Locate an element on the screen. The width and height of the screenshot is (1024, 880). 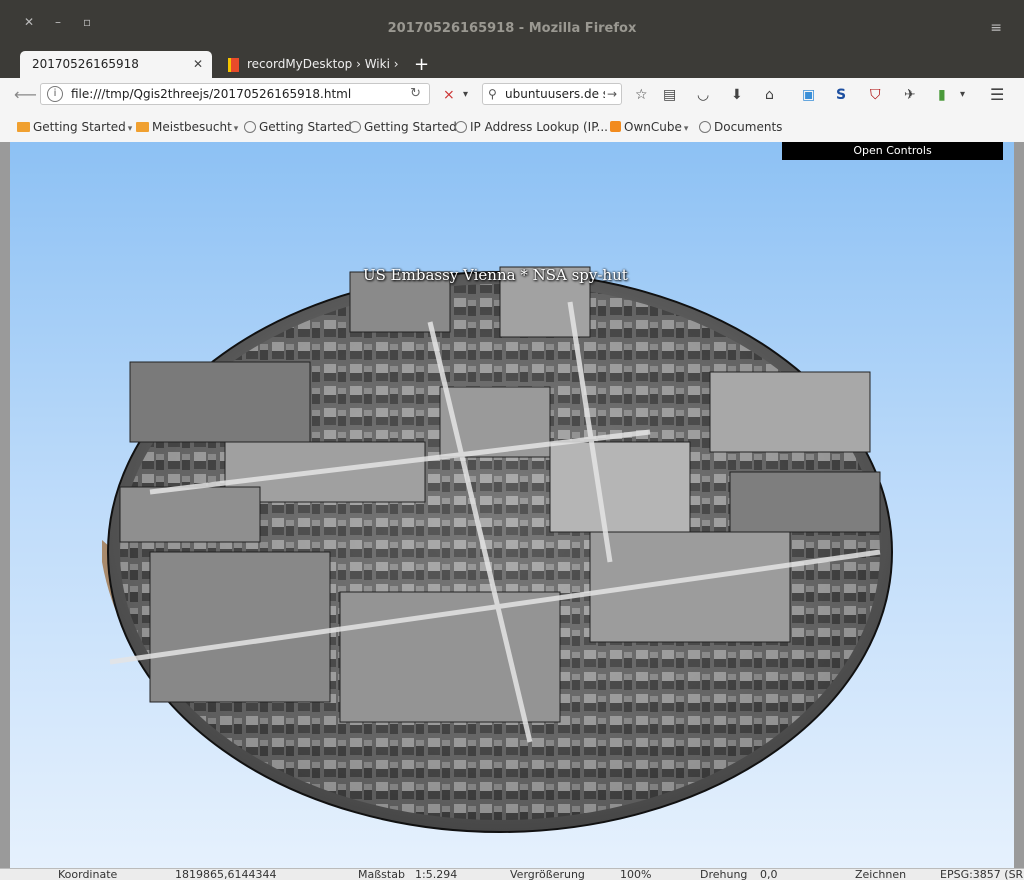
extension-s-icon: ▣ is located at coordinates (808, 95).